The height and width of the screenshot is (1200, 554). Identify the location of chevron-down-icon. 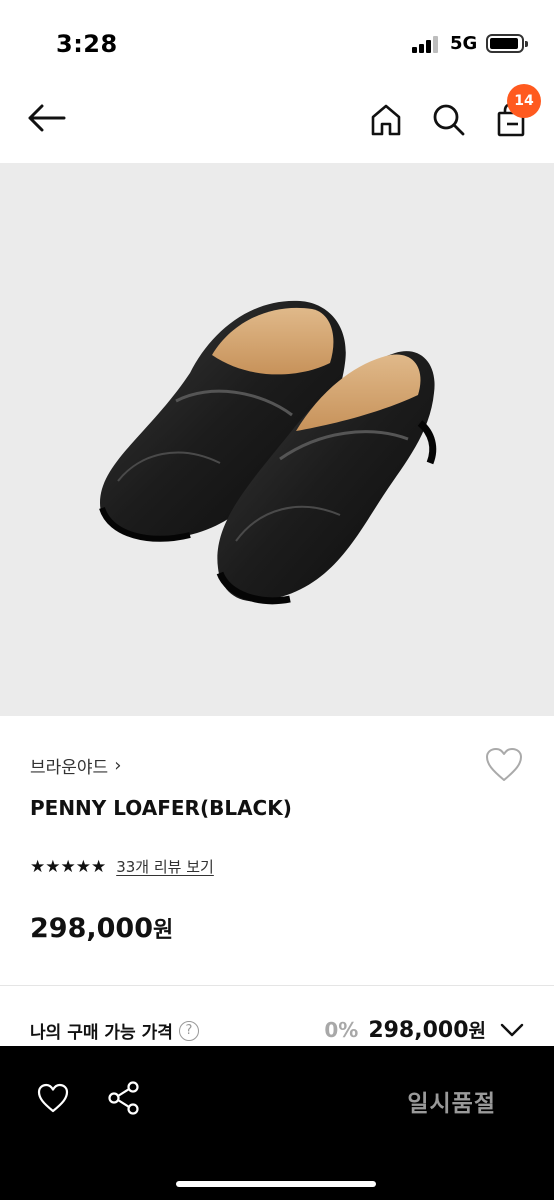
(512, 1029).